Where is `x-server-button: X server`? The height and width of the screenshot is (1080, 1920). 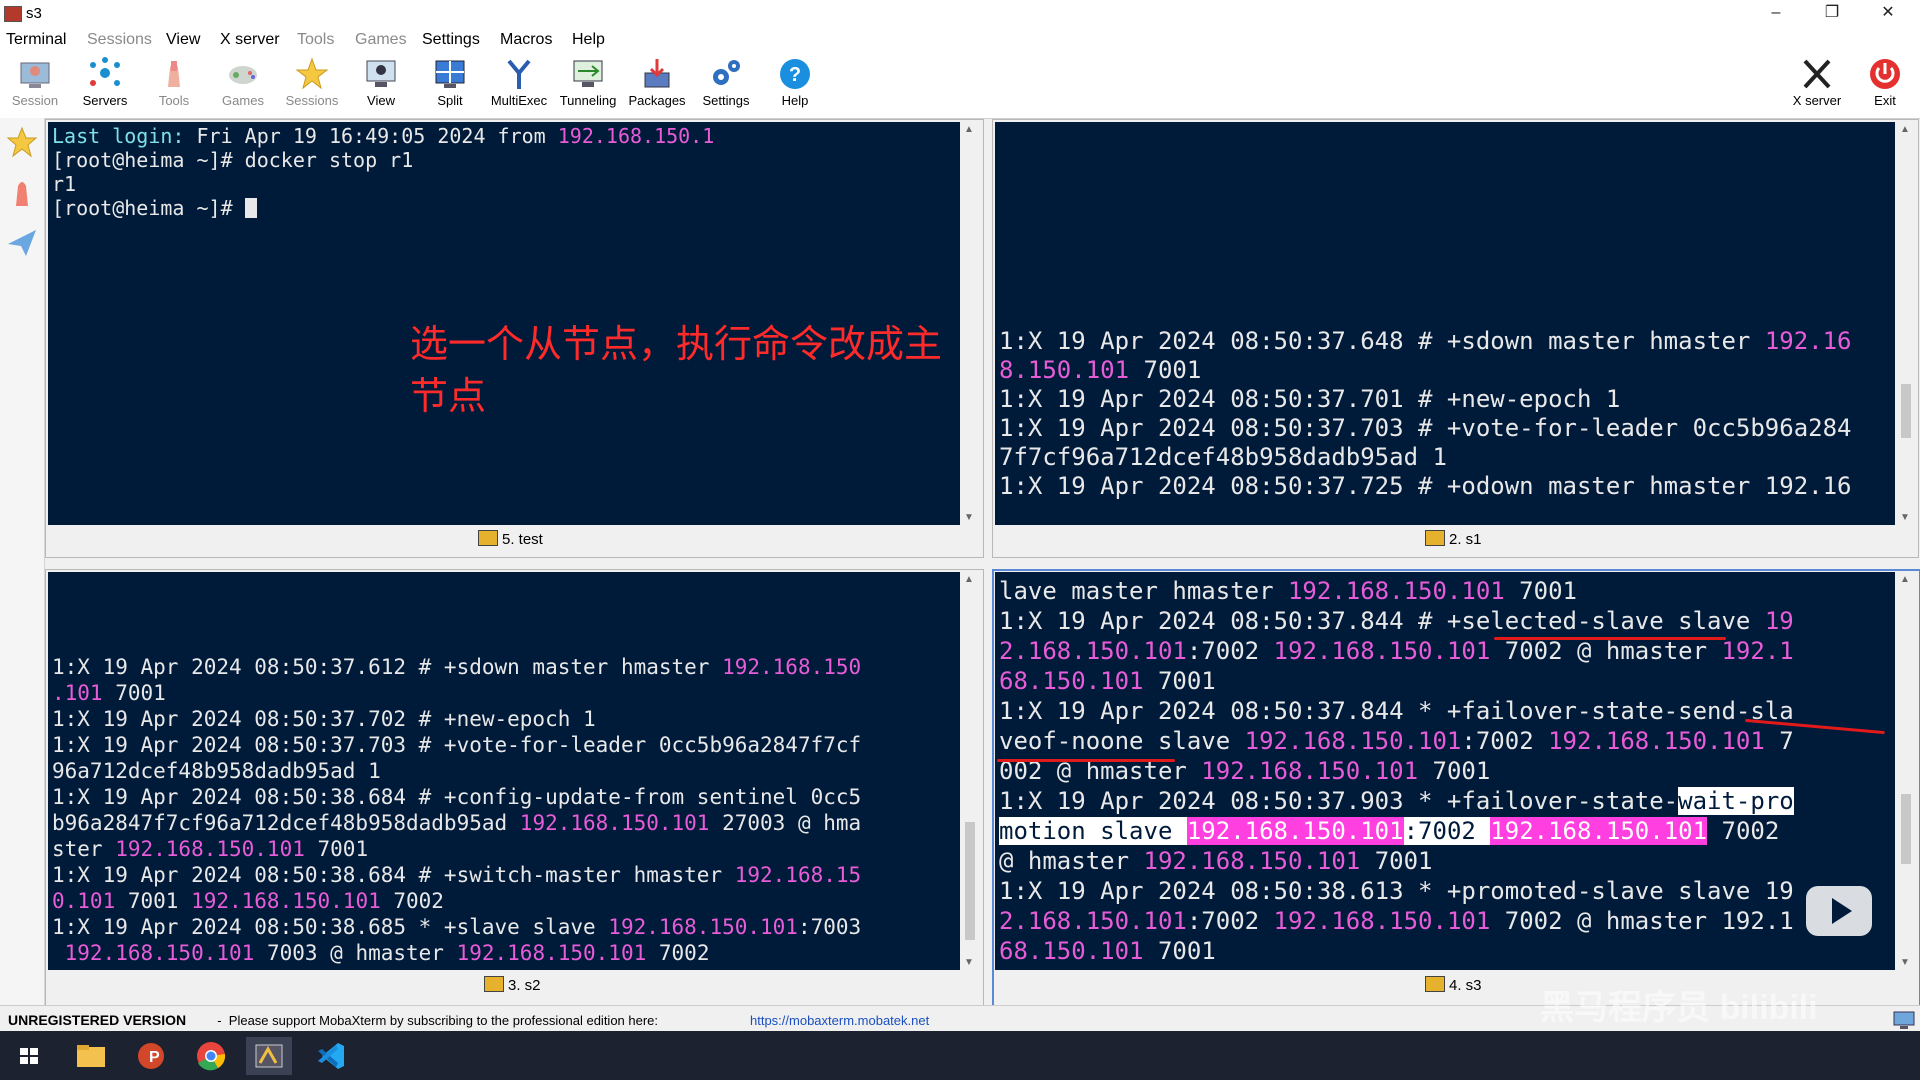 x-server-button: X server is located at coordinates (1817, 84).